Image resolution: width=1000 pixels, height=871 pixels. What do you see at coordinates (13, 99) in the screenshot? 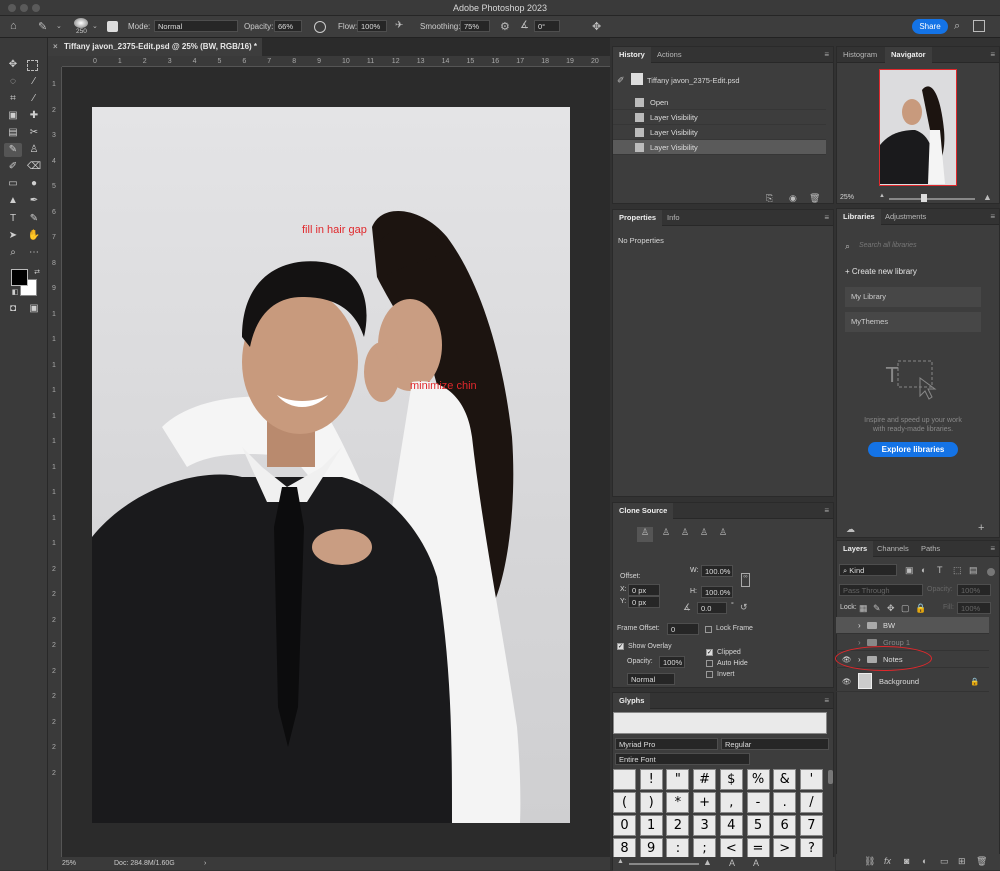
I see `crop-tool-icon: ⌗` at bounding box center [13, 99].